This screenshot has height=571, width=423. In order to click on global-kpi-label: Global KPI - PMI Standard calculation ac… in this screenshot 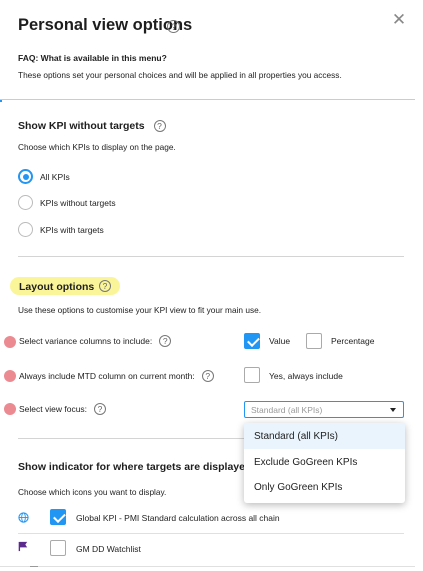, I will do `click(178, 518)`.